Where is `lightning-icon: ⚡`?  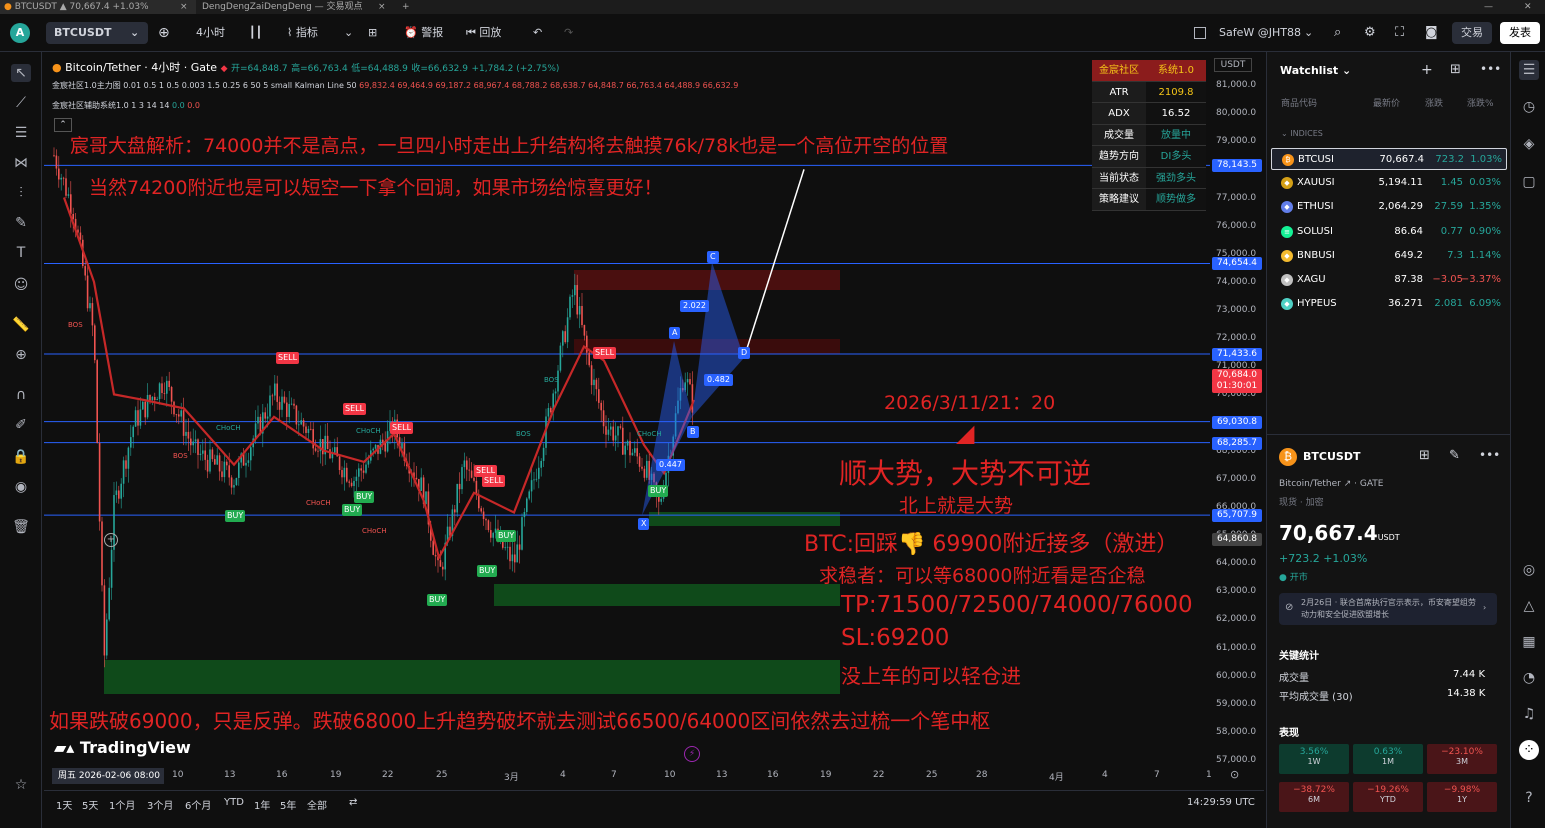
lightning-icon: ⚡ is located at coordinates (692, 754).